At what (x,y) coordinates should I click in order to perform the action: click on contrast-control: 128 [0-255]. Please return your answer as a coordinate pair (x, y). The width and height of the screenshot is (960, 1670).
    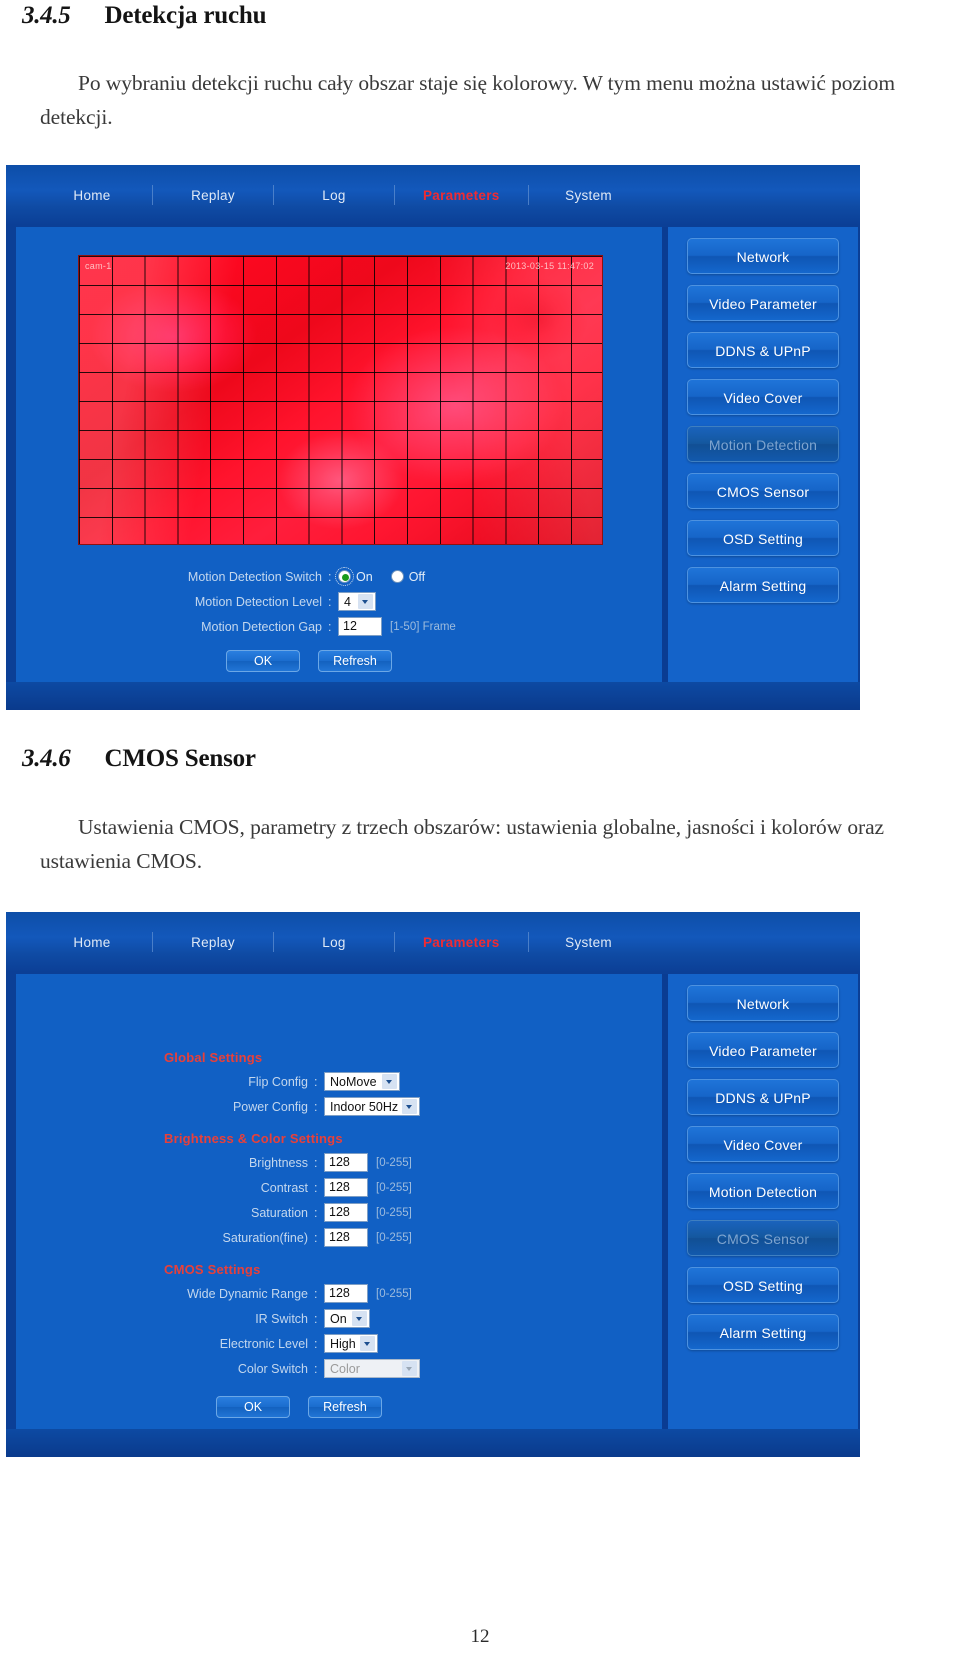
    Looking at the image, I should click on (368, 1187).